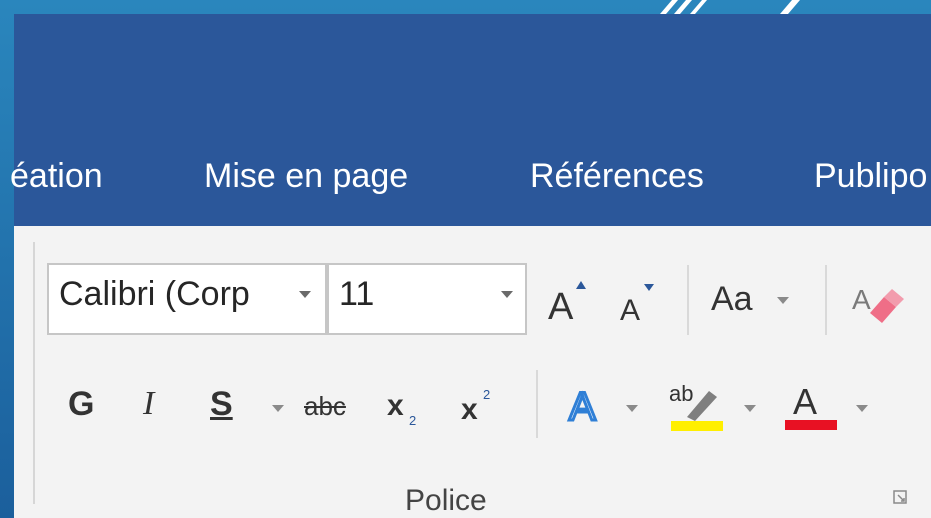 Image resolution: width=931 pixels, height=518 pixels. Describe the element at coordinates (681, 393) in the screenshot. I see `svg-text: ab` at that location.